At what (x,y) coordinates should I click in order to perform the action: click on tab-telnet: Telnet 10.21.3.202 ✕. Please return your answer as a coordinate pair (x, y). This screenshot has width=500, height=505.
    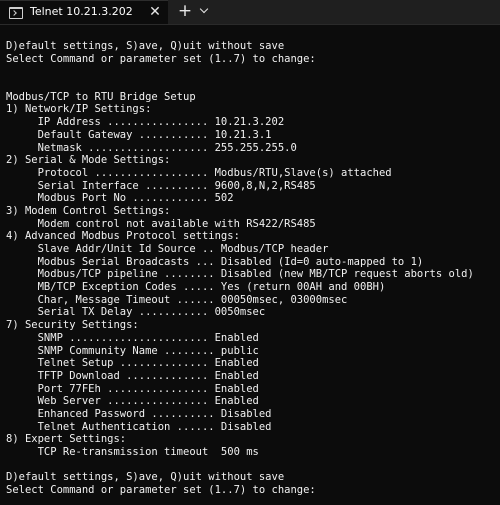
    Looking at the image, I should click on (84, 12).